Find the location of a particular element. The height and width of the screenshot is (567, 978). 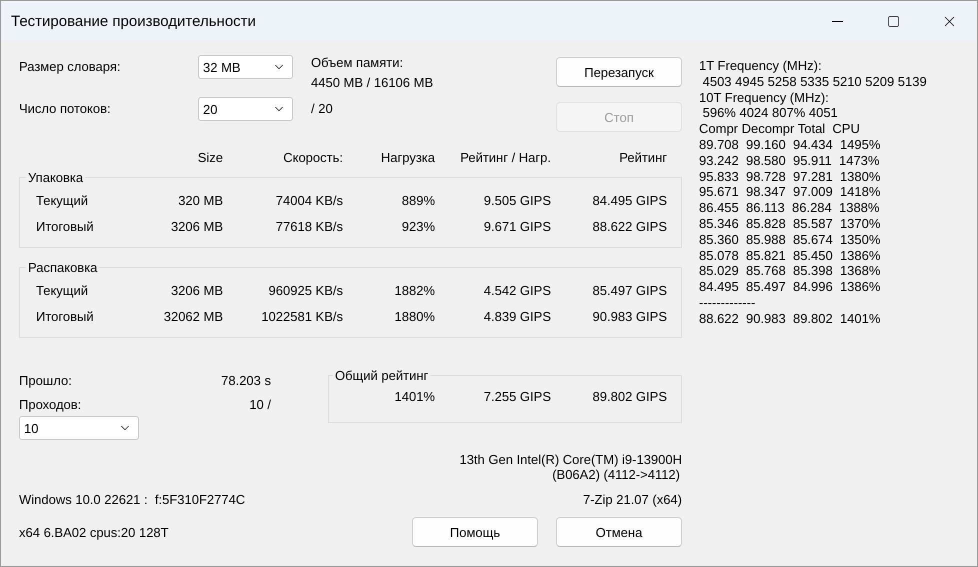

table-cell: 74004 KB/s is located at coordinates (309, 200).